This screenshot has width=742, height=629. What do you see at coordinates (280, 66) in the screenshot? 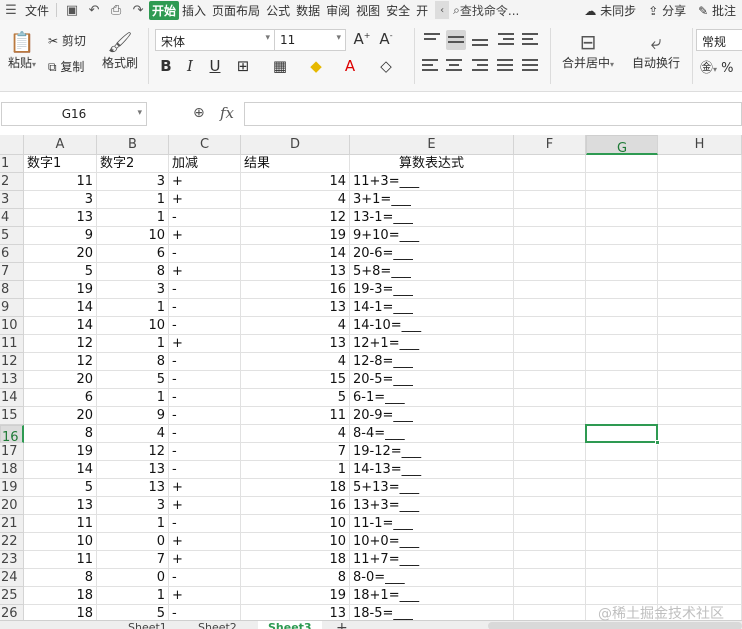
I see `fill-pattern-icon: ▦` at bounding box center [280, 66].